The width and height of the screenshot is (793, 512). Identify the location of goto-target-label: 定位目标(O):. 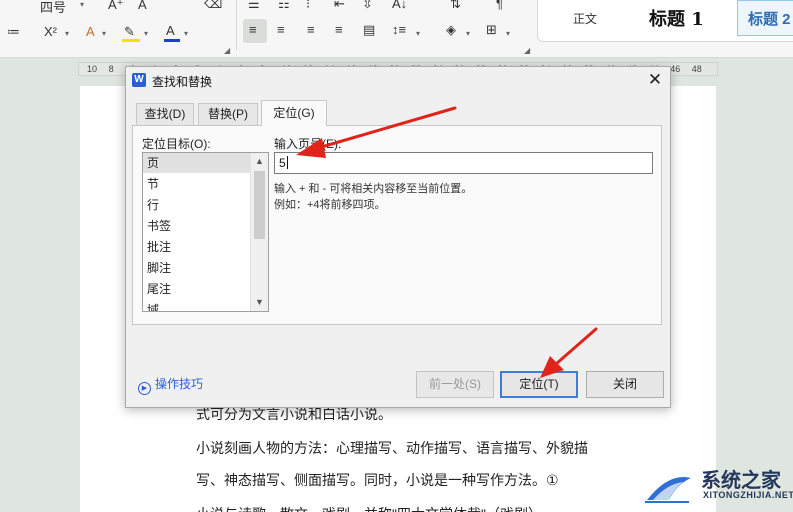
(176, 144).